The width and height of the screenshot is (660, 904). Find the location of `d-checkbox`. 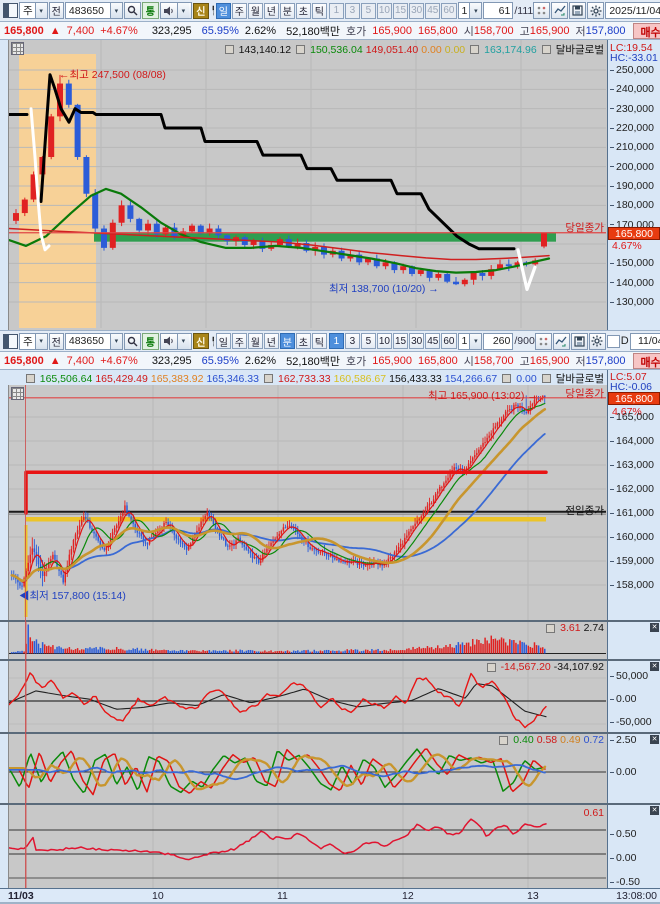

d-checkbox is located at coordinates (613, 341).